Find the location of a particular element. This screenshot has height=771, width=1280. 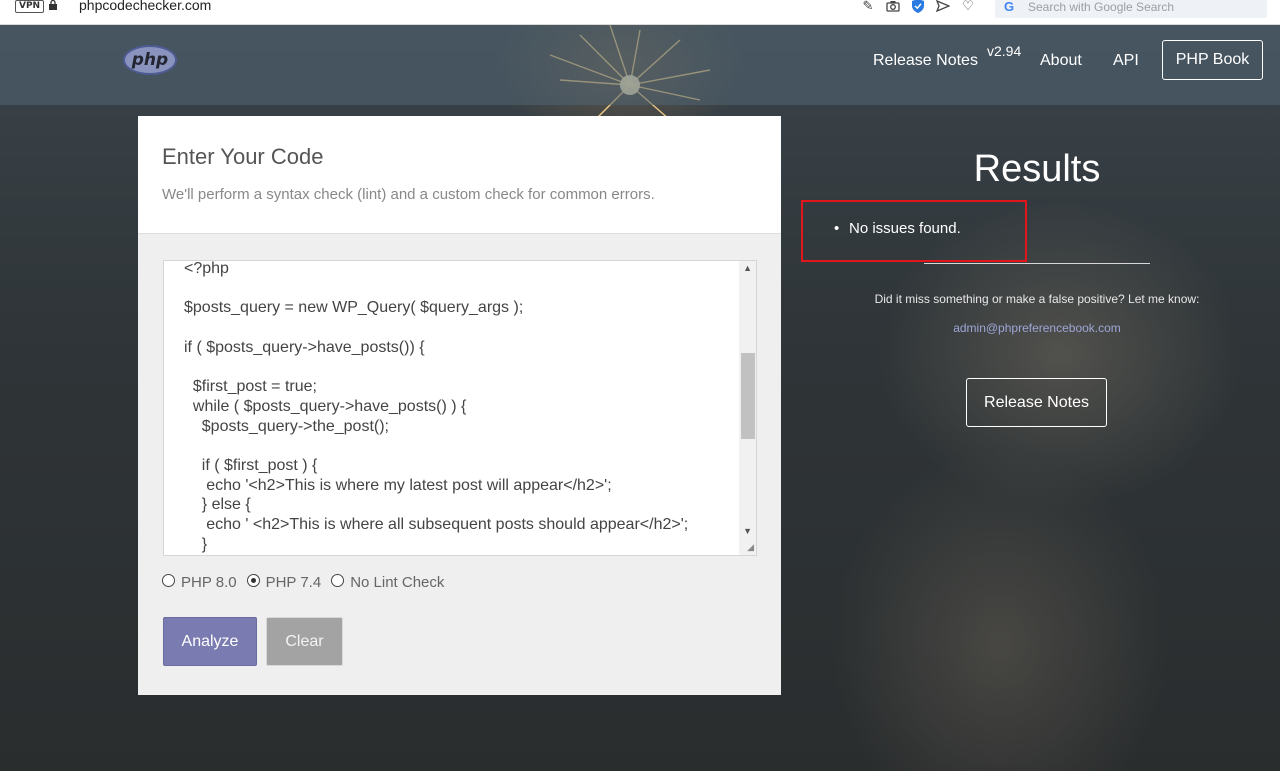

shield-icon is located at coordinates (918, 7).